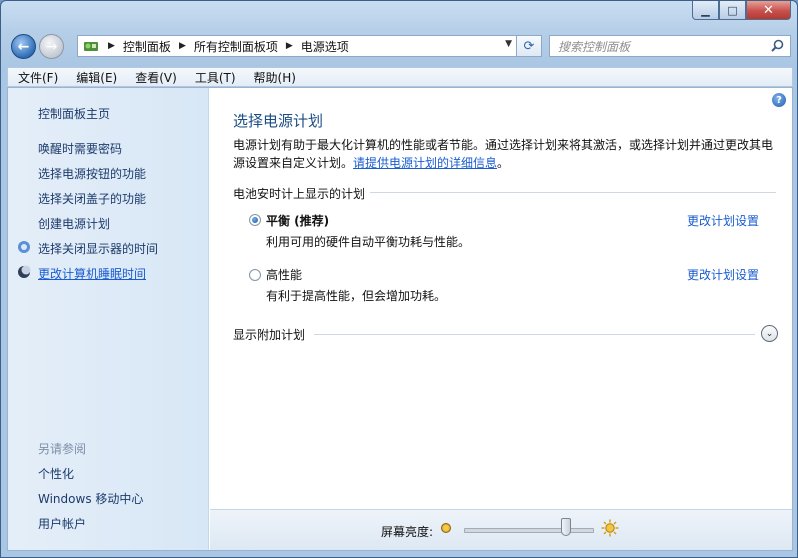 The height and width of the screenshot is (558, 798). I want to click on sidebar-item-sleep-time: 更改计算机睡眠时间, so click(92, 273).